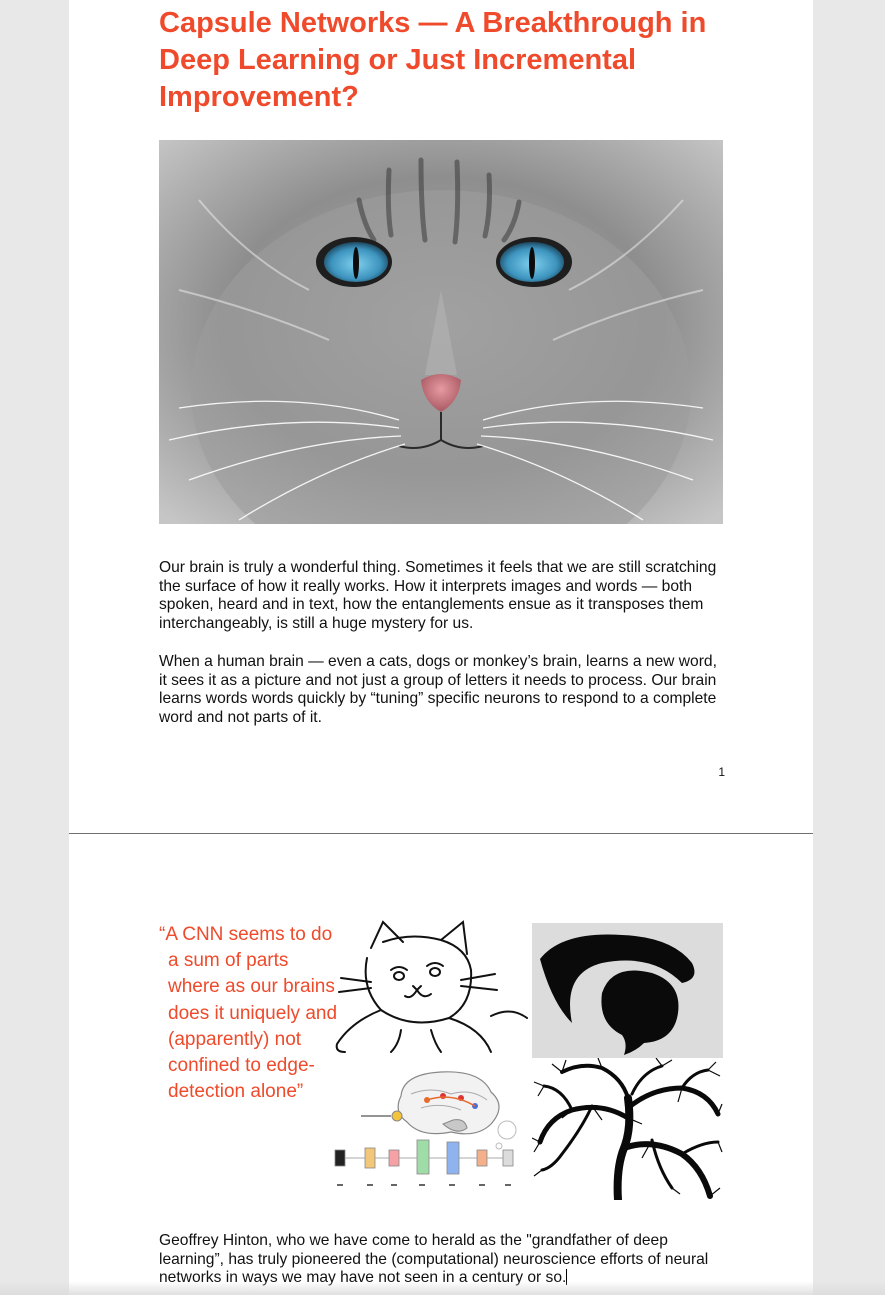 The image size is (885, 1295). Describe the element at coordinates (425, 1128) in the screenshot. I see `cnn-brain-diagram-graphic` at that location.